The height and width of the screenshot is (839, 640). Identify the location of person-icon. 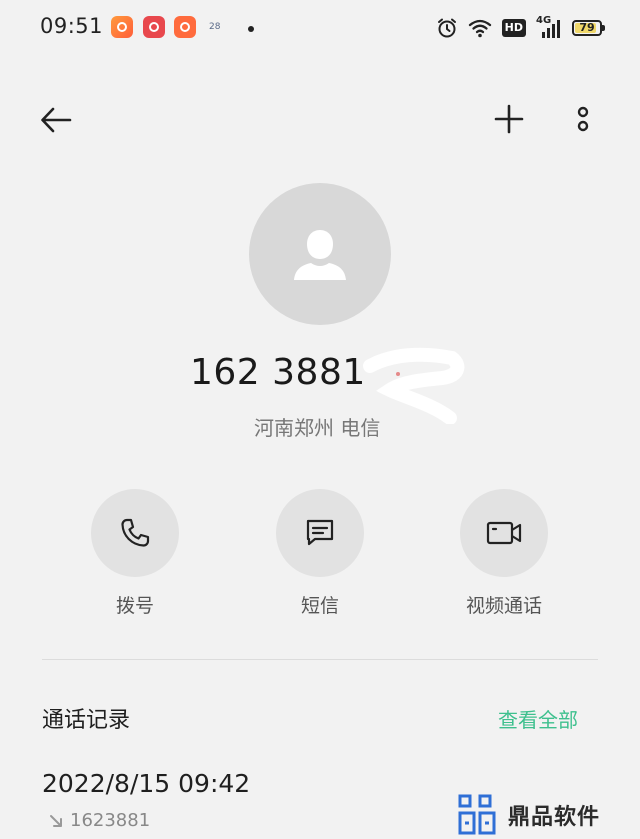
(320, 255).